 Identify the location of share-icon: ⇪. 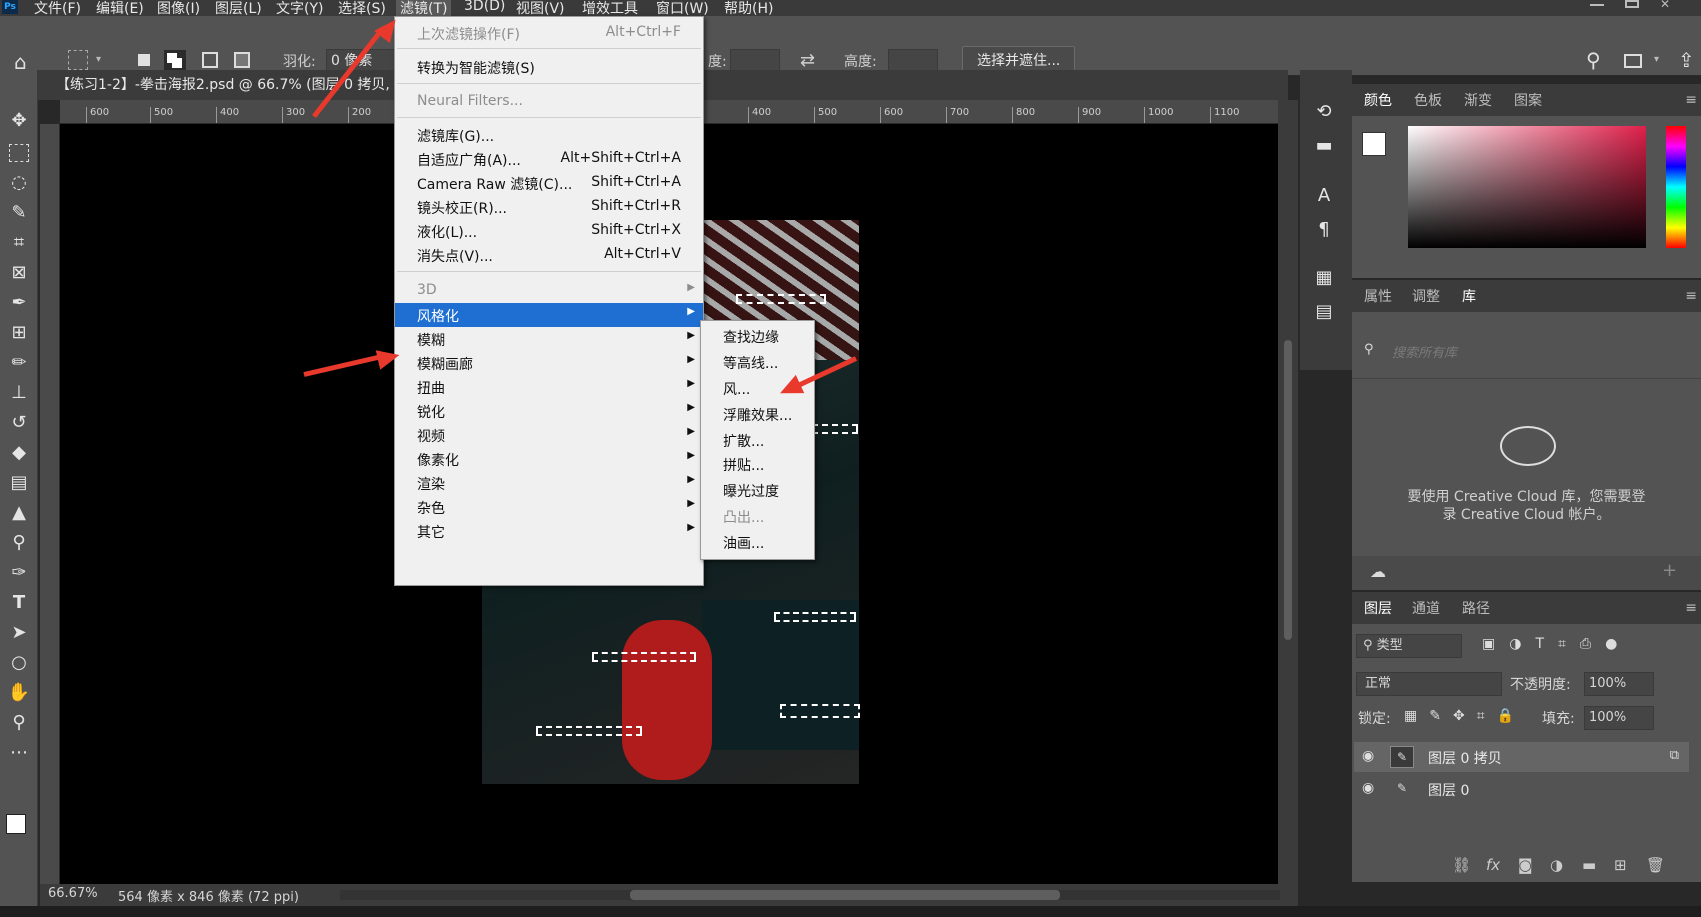
(1686, 60).